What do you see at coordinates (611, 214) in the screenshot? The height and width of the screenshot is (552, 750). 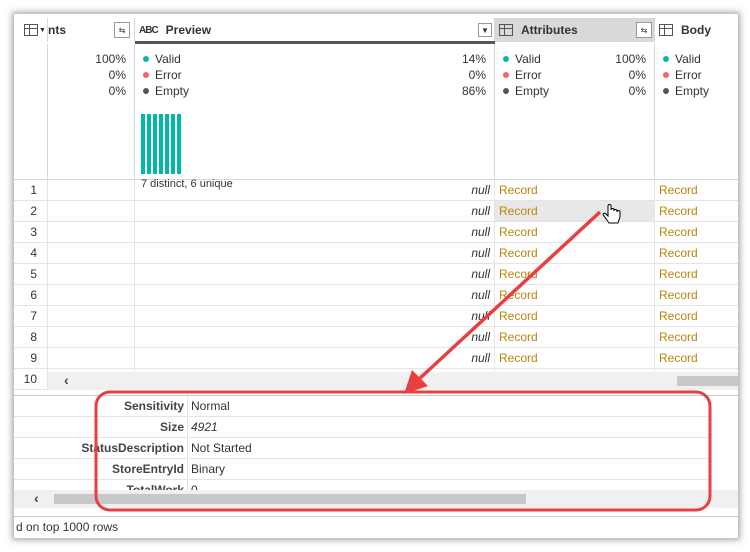 I see `hand-cursor-icon` at bounding box center [611, 214].